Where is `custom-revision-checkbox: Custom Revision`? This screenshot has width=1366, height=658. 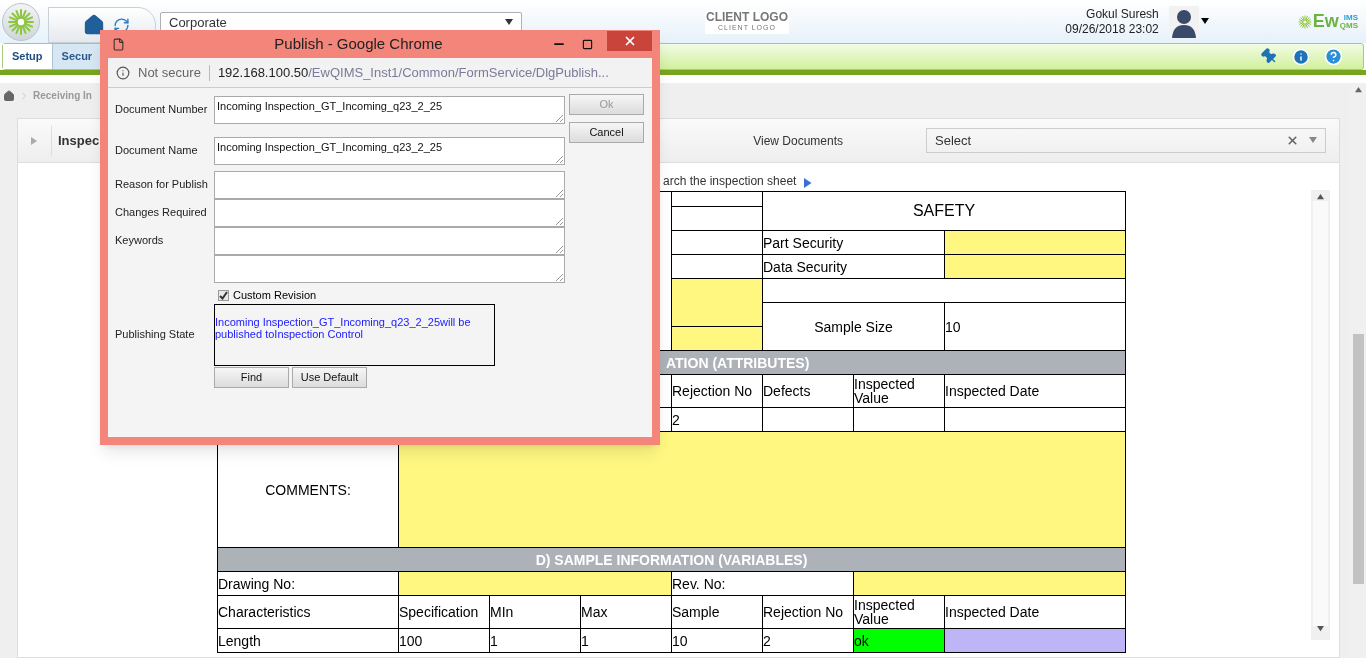
custom-revision-checkbox: Custom Revision is located at coordinates (391, 295).